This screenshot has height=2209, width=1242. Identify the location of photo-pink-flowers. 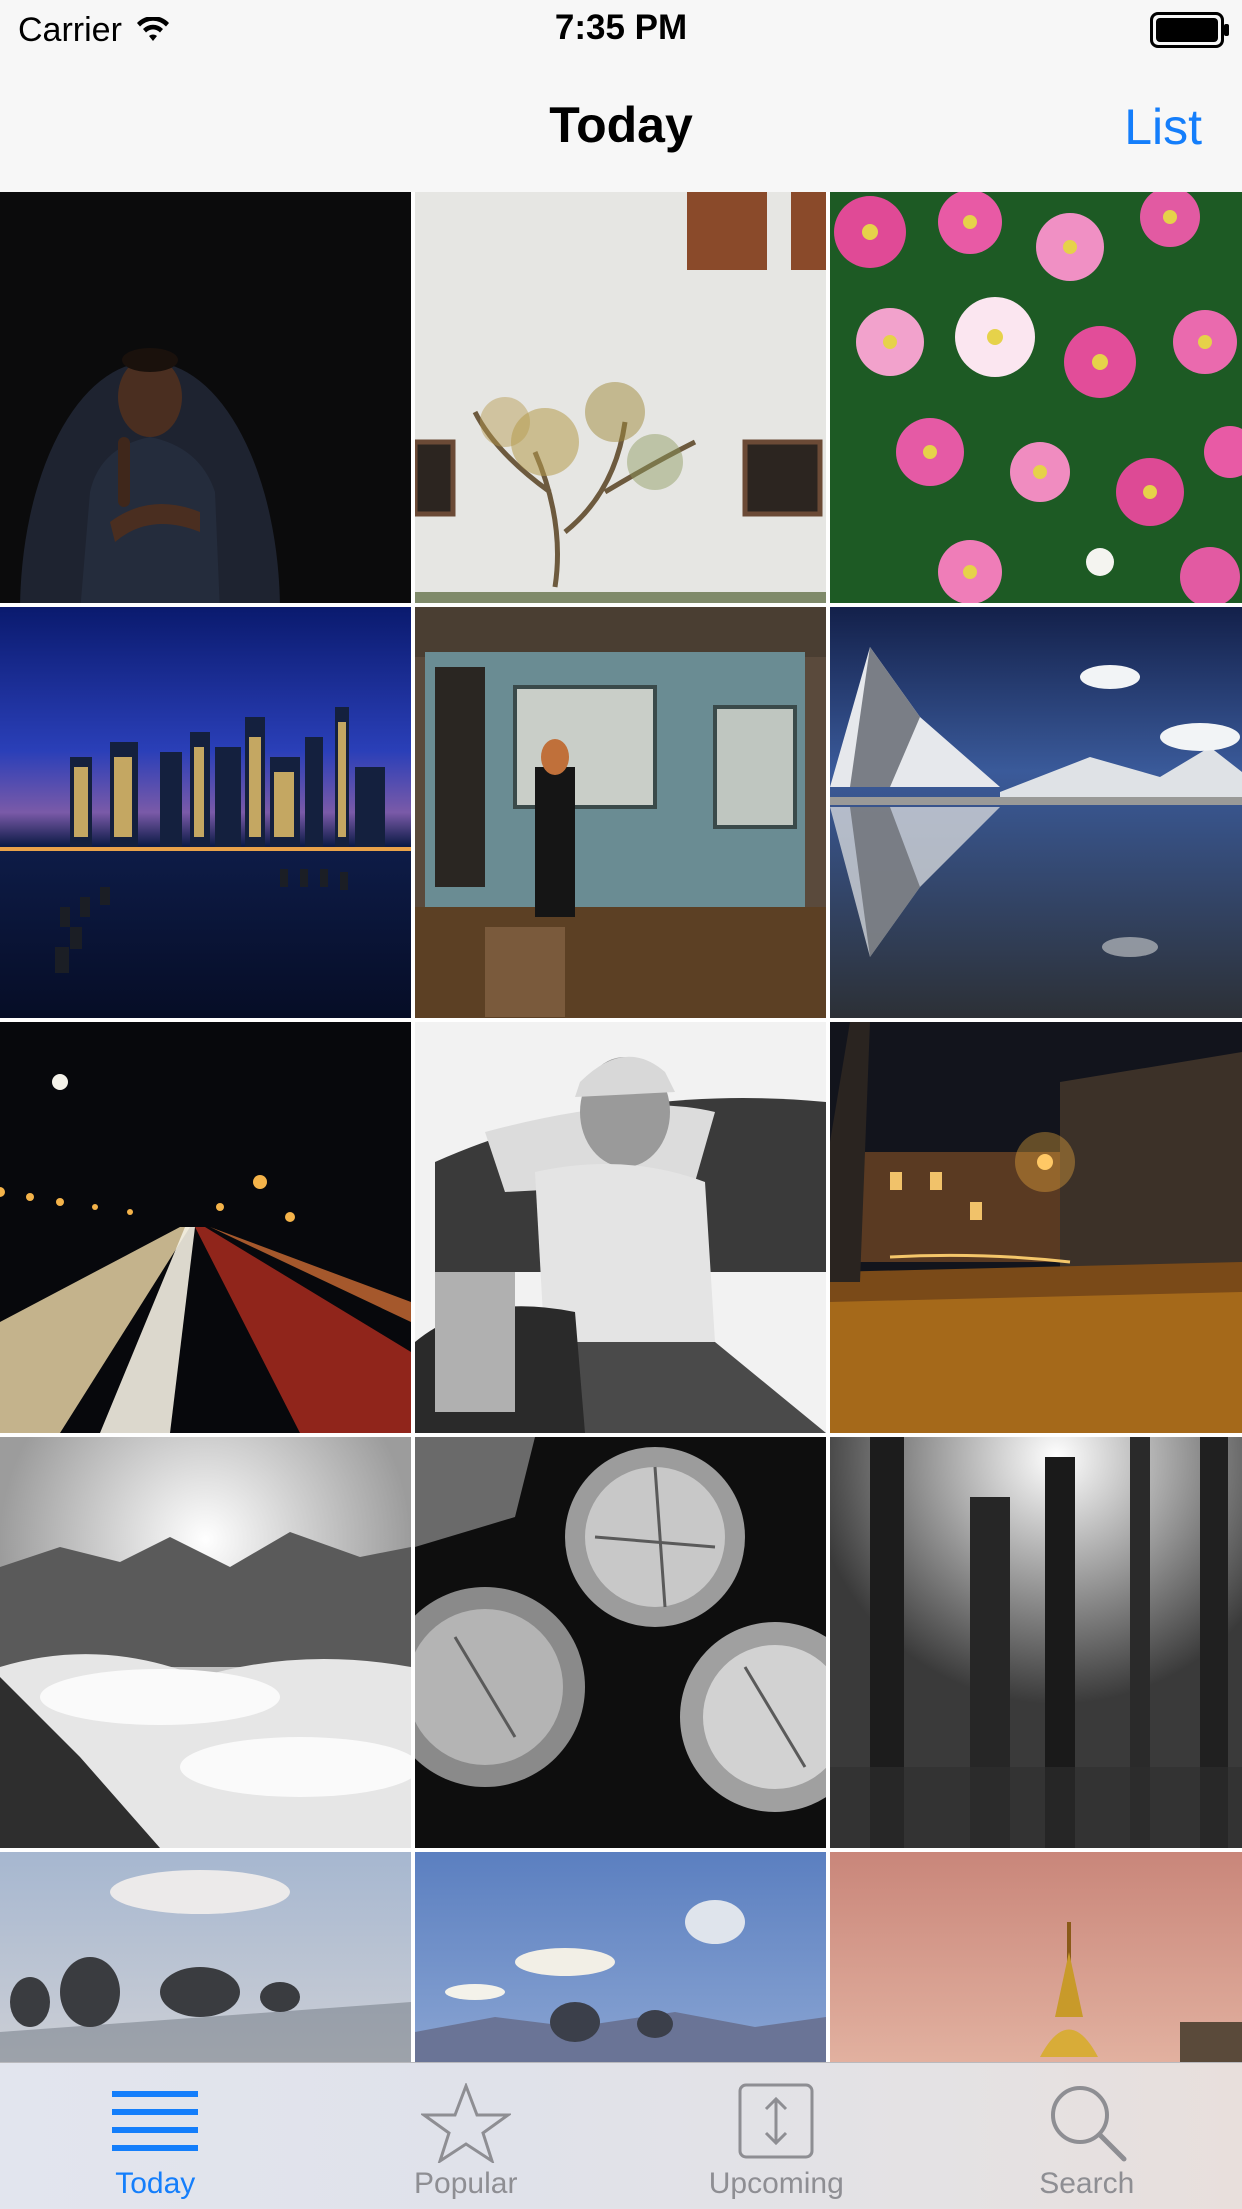
(1036, 397).